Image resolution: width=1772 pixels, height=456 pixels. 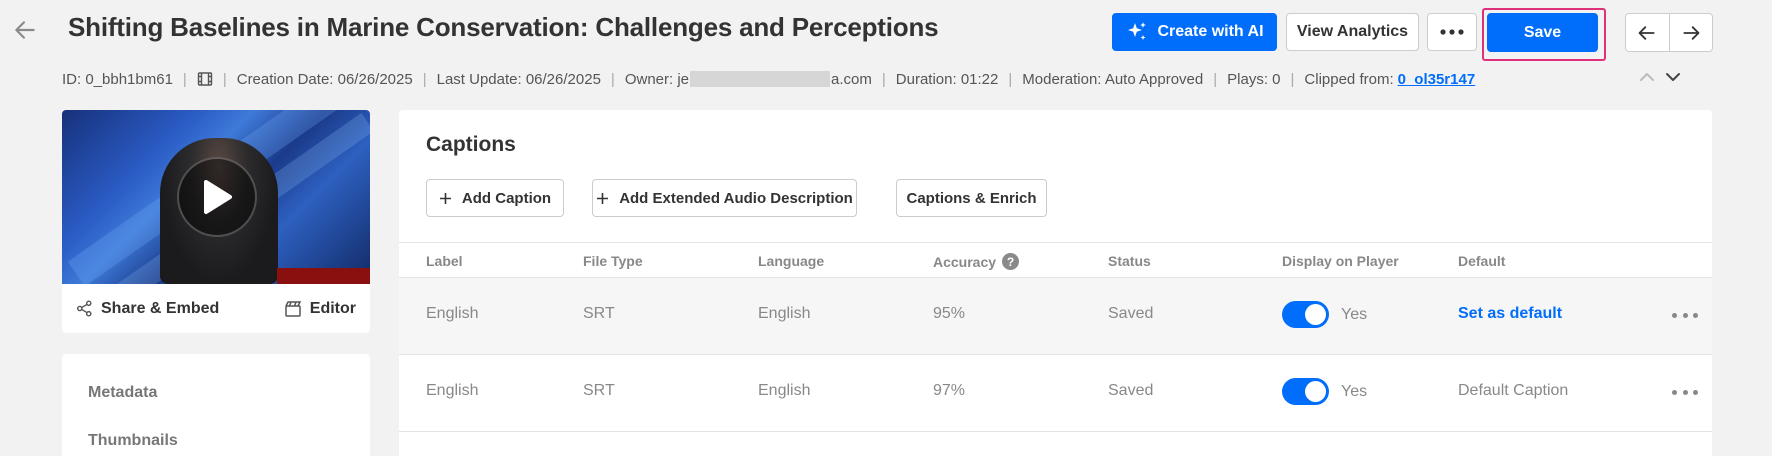 I want to click on editor-button: Editor, so click(x=320, y=309).